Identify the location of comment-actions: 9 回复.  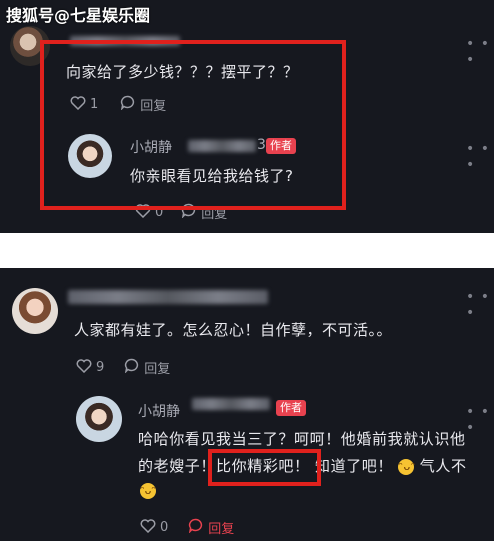
(123, 367).